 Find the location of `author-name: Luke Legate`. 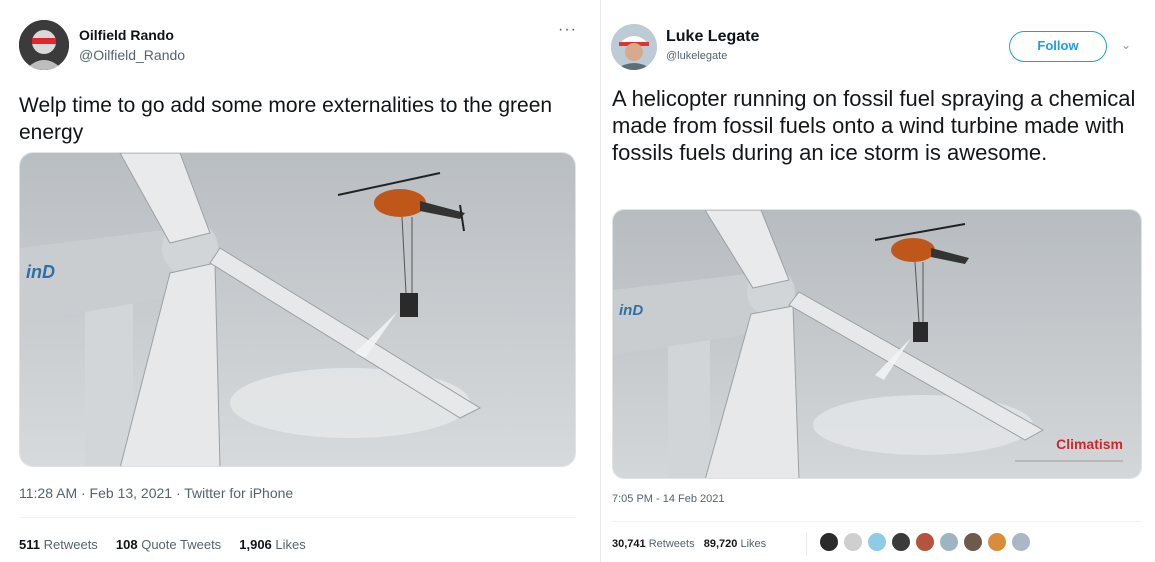

author-name: Luke Legate is located at coordinates (712, 37).